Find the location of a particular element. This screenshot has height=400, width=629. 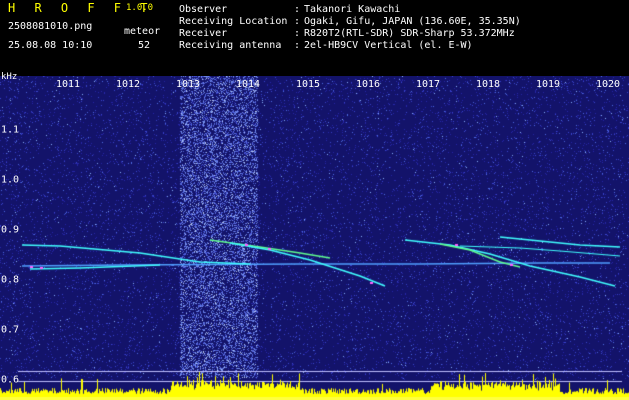

observer-label: Observer is located at coordinates (203, 9).